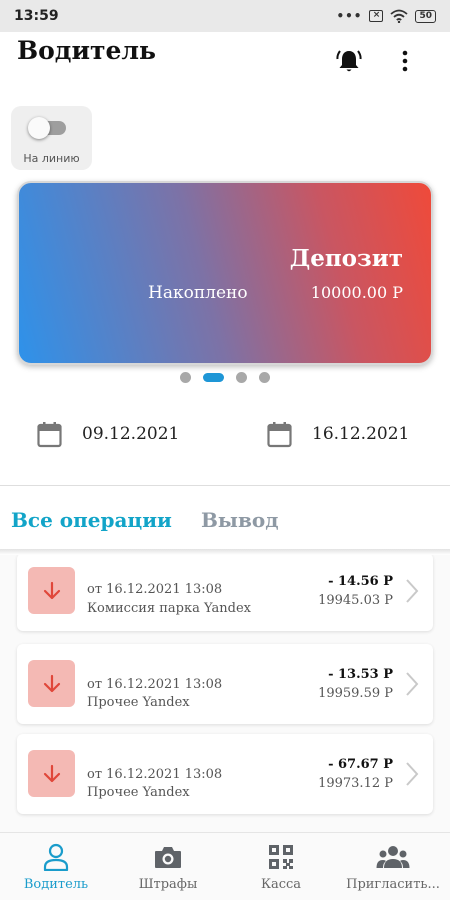 The image size is (450, 900). I want to click on date-to-picker: 16.12.2021, so click(338, 434).